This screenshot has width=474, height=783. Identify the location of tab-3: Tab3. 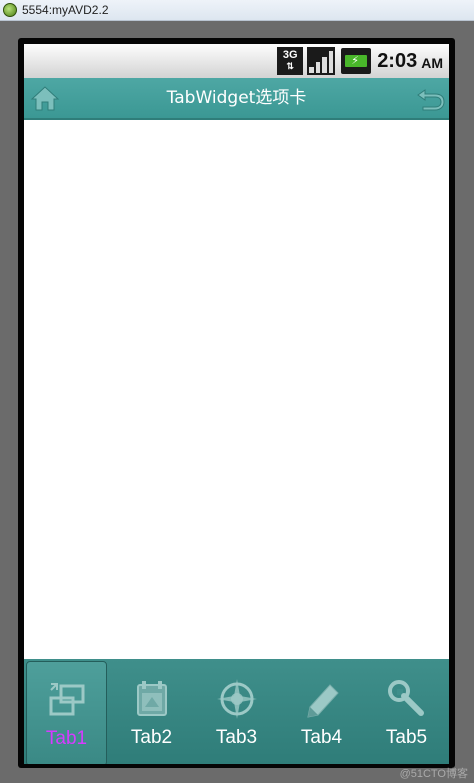
(236, 711).